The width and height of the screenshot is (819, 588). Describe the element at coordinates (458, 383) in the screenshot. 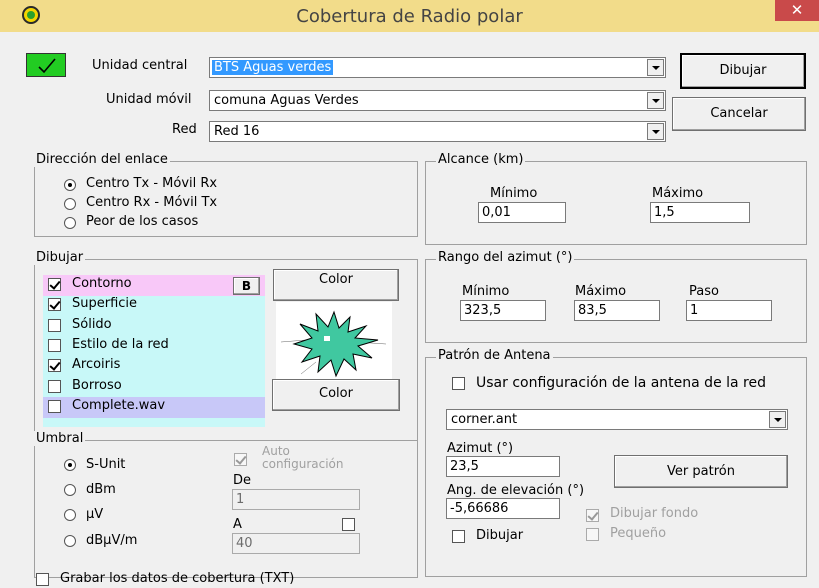

I see `use-network-antenna-checkbox` at that location.